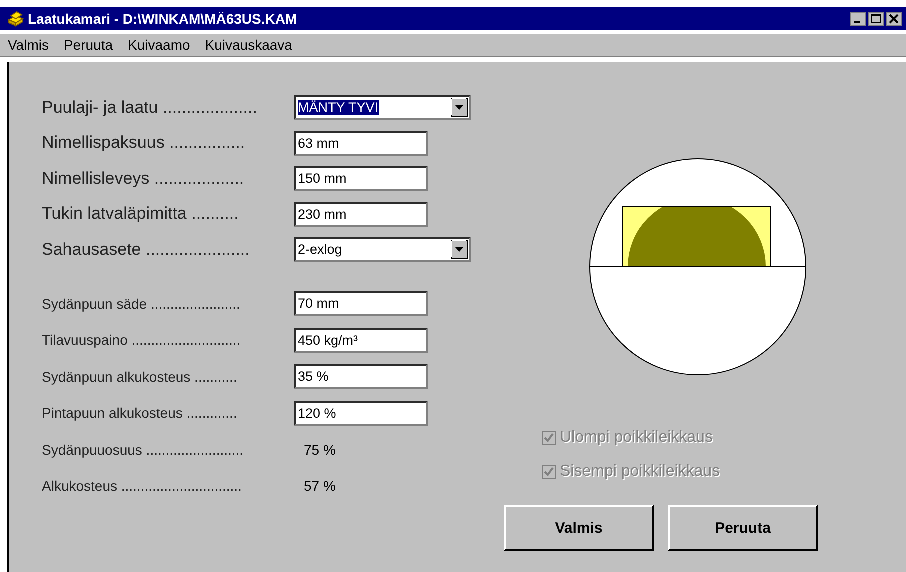  Describe the element at coordinates (382, 249) in the screenshot. I see `dropdown: 2-exlog` at that location.